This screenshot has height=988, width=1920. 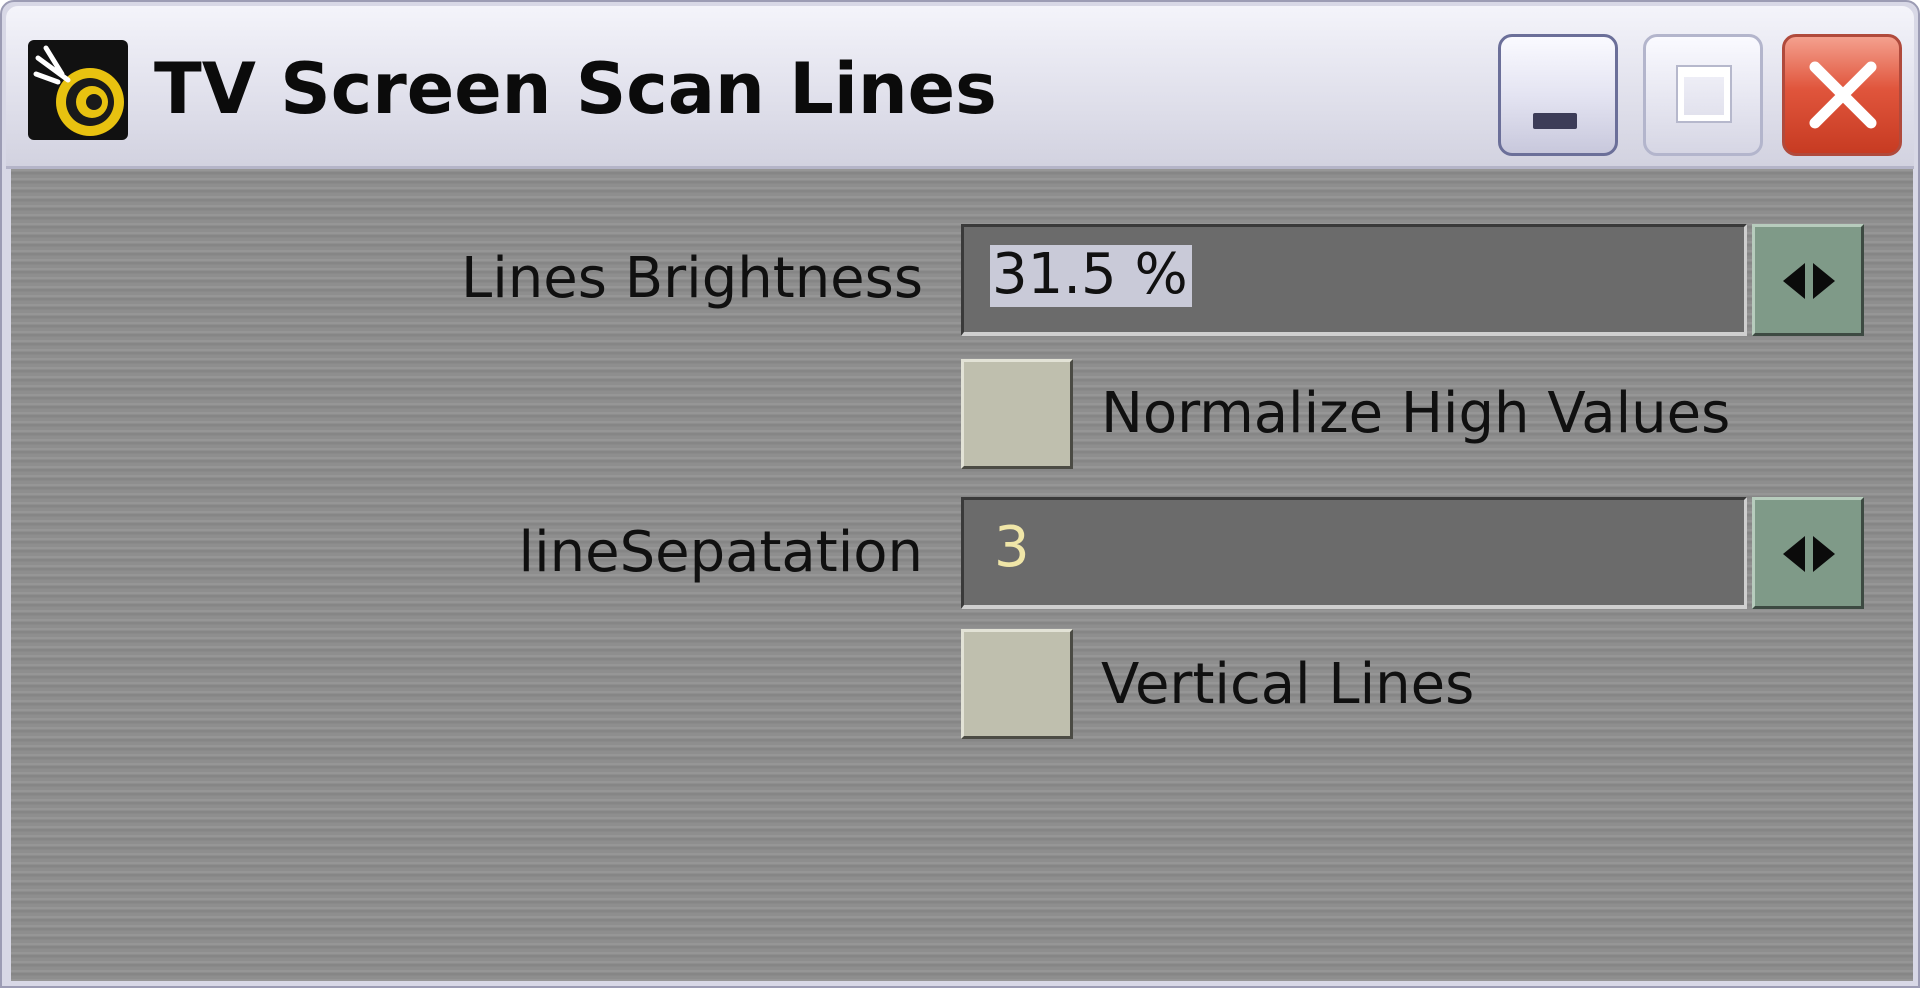 I want to click on maximize-button, so click(x=1703, y=95).